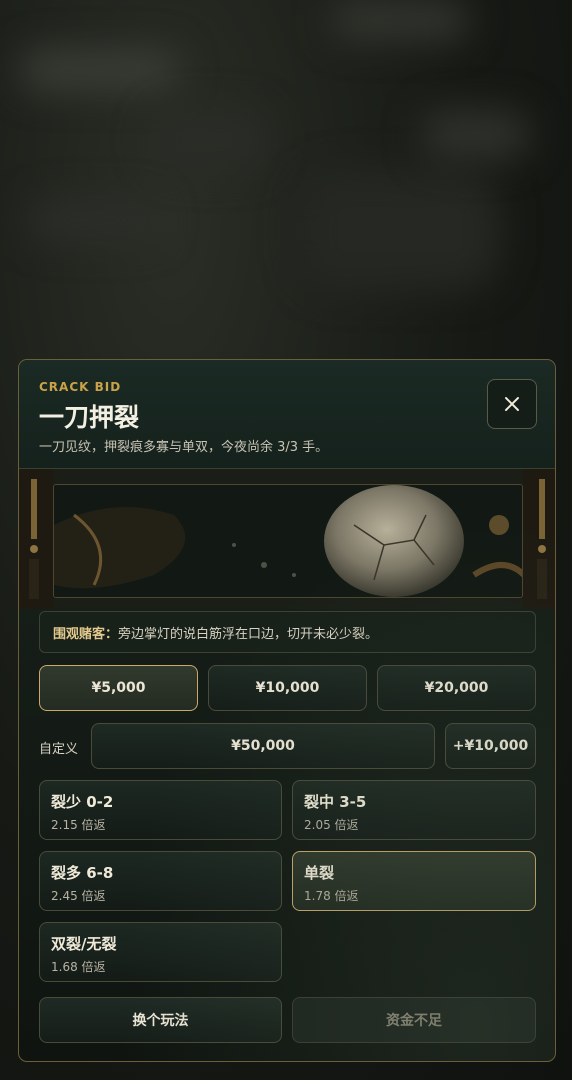  What do you see at coordinates (160, 881) in the screenshot?
I see `bet-option-many-cracks: 裂多 6-8 2.45 倍返` at bounding box center [160, 881].